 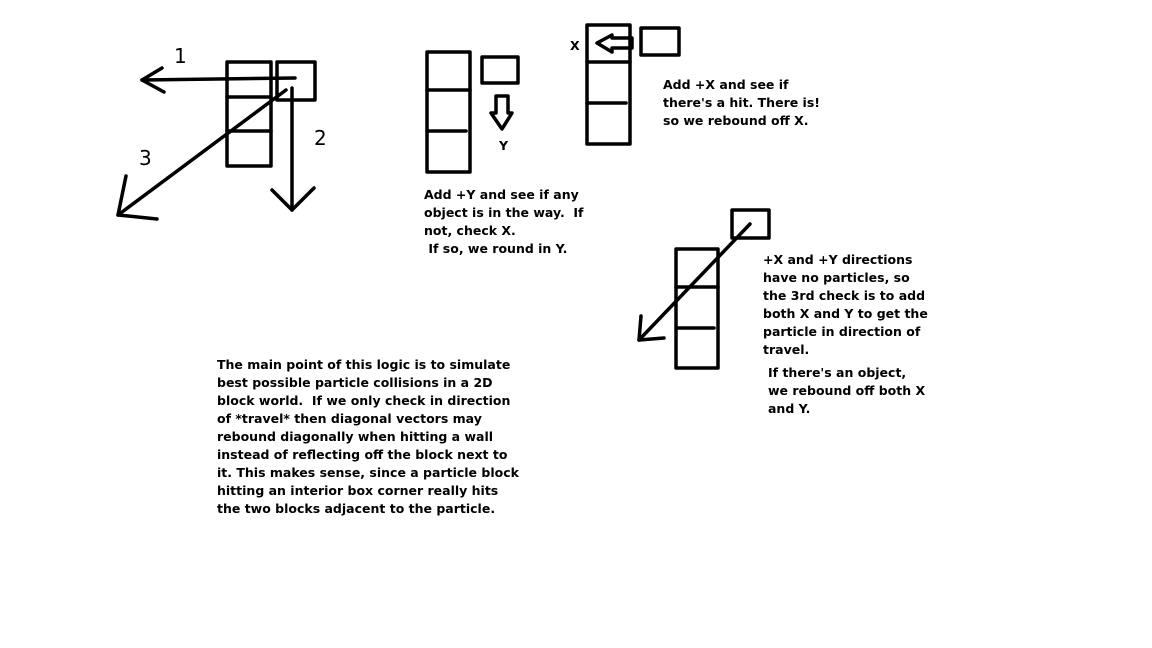 What do you see at coordinates (320, 138) in the screenshot?
I see `arrow-2-label: 2` at bounding box center [320, 138].